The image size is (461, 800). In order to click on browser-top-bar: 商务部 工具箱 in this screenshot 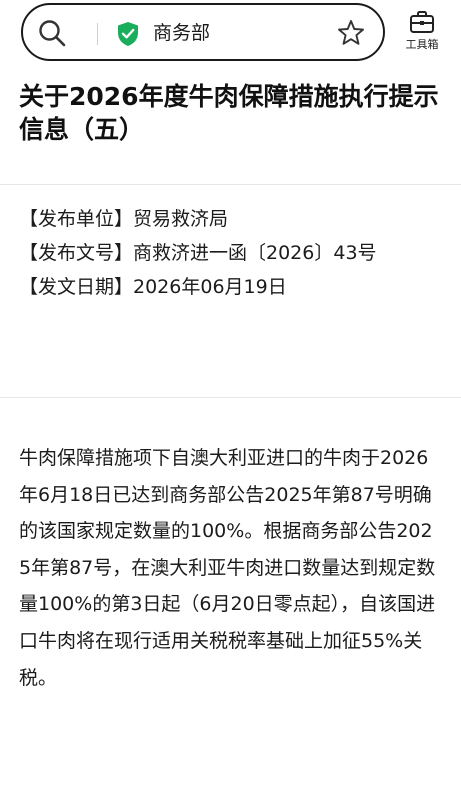, I will do `click(230, 34)`.